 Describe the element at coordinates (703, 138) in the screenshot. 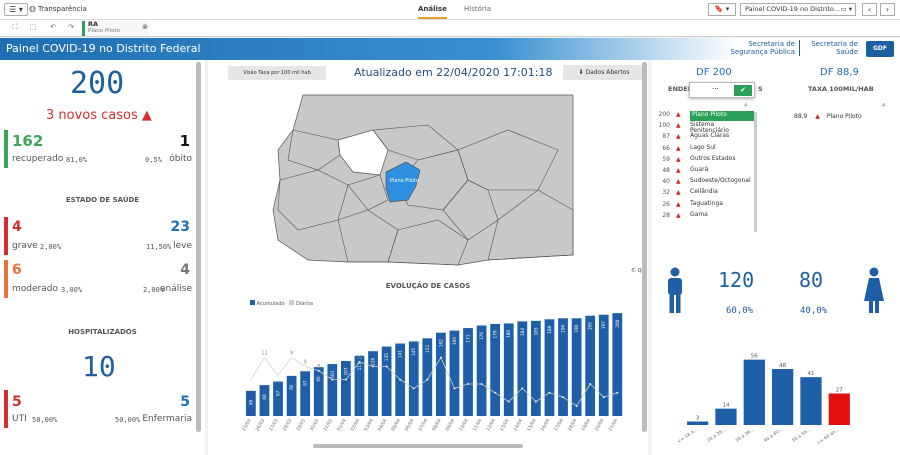

I see `ra-list-item: 87 ▲ Águas Claras` at that location.